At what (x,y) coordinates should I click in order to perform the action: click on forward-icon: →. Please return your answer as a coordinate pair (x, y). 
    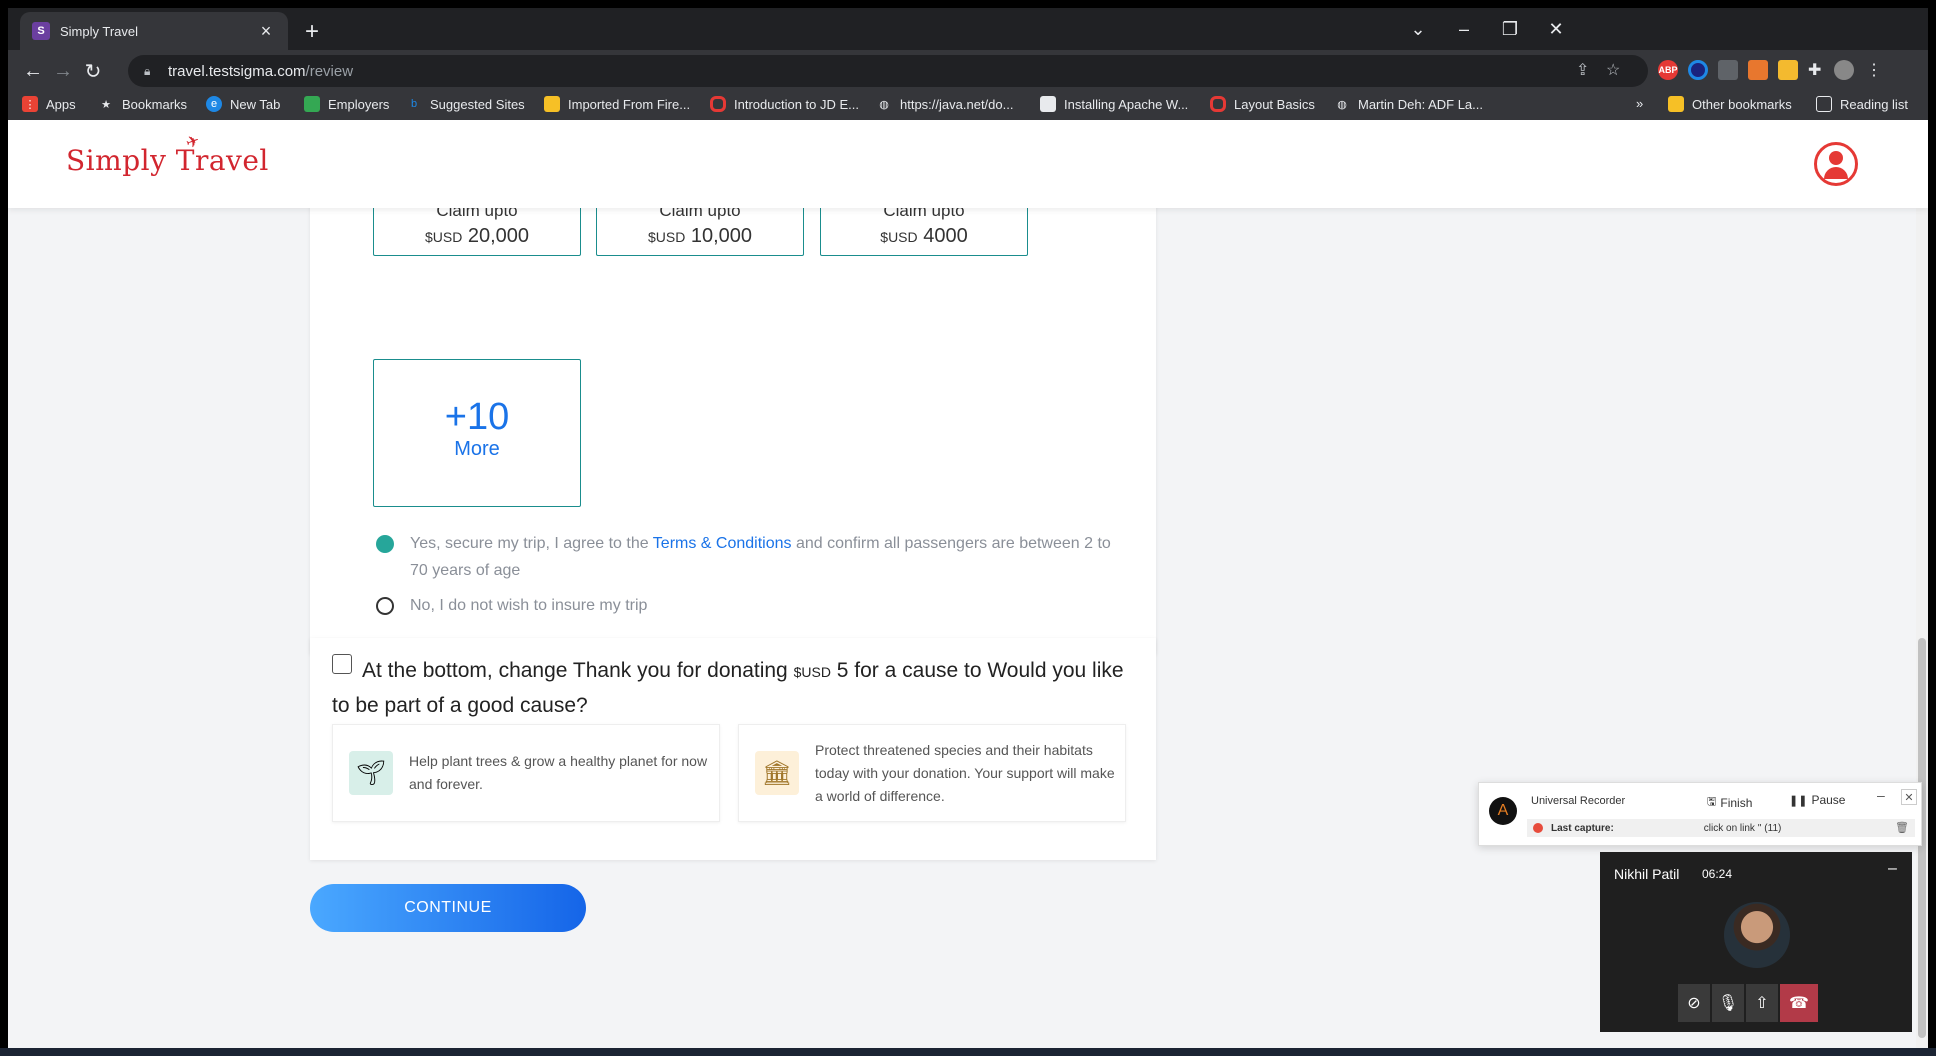
    Looking at the image, I should click on (63, 71).